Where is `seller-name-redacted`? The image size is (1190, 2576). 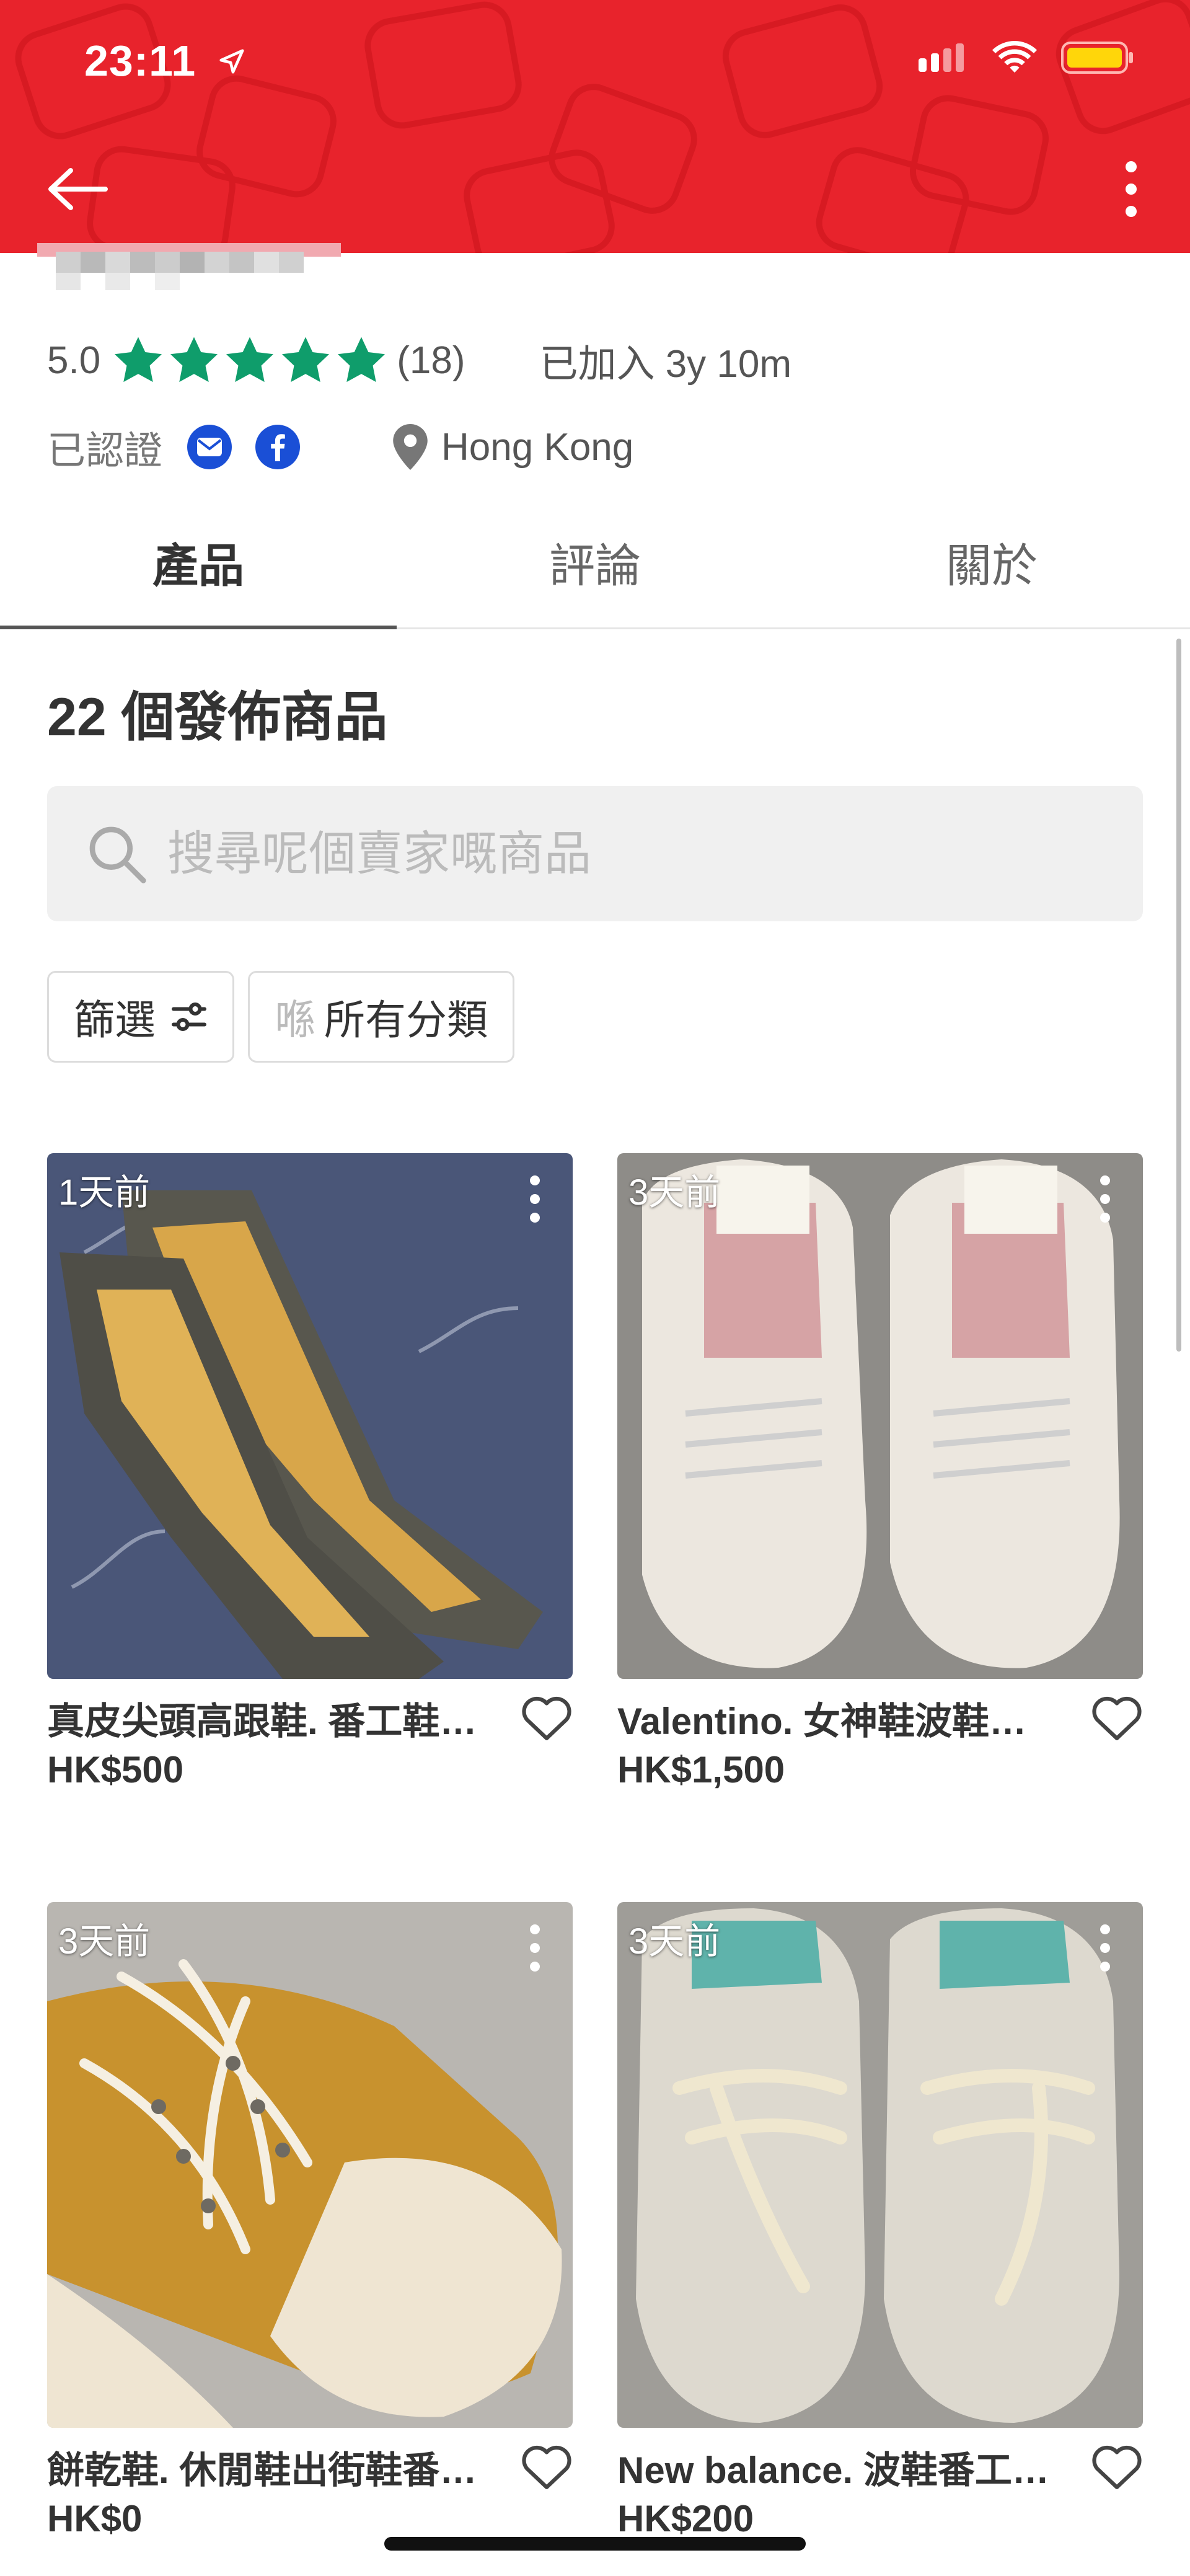 seller-name-redacted is located at coordinates (189, 266).